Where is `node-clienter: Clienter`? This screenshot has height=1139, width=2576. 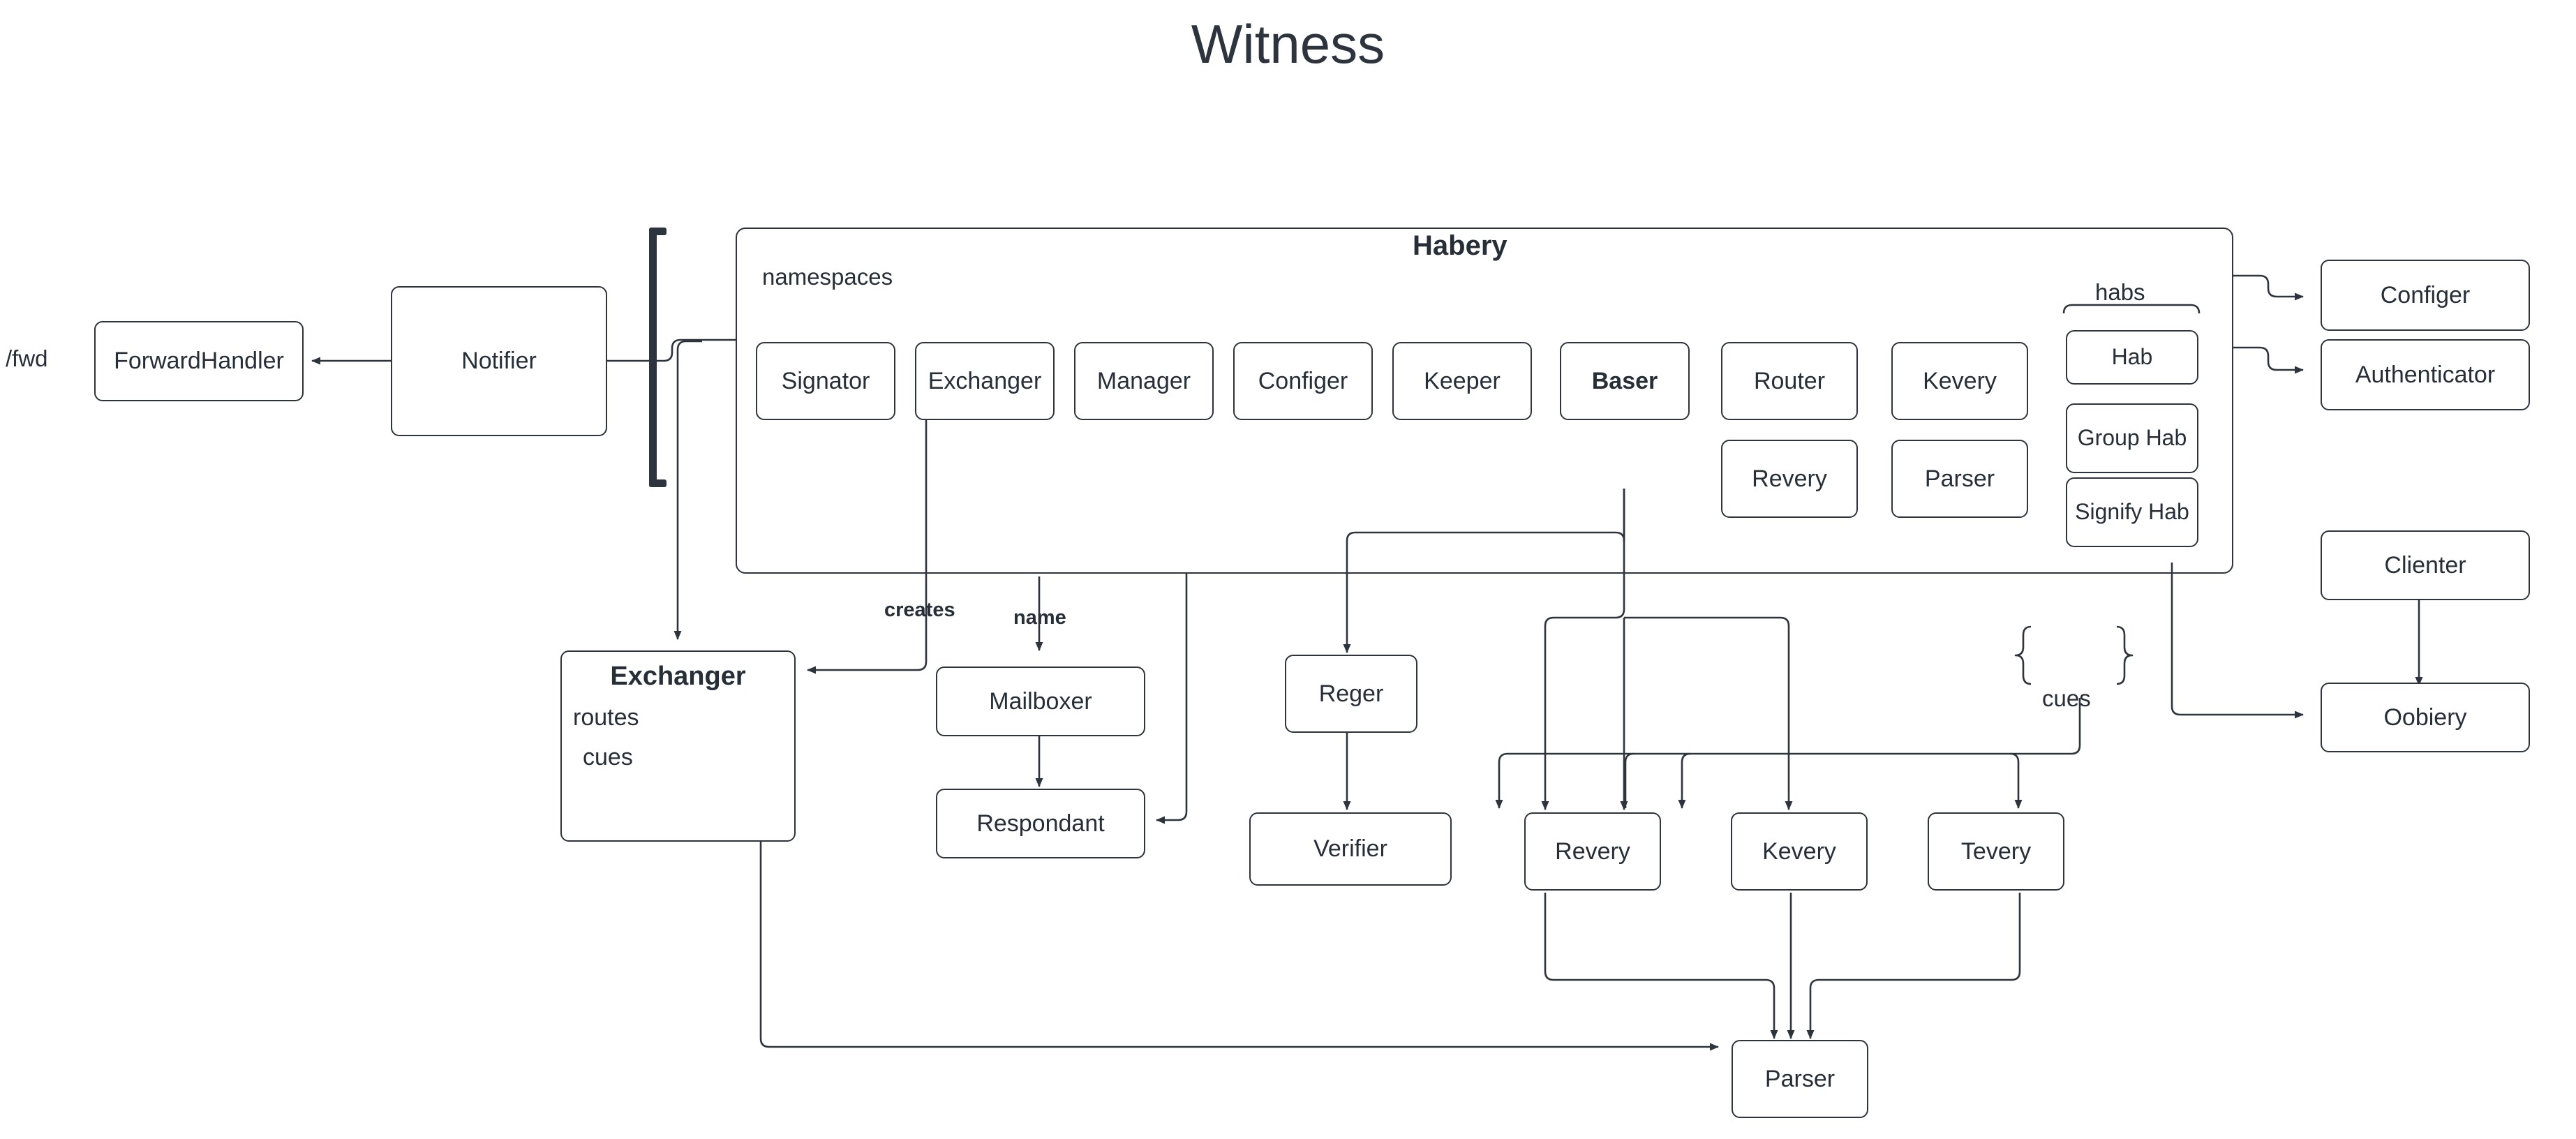 node-clienter: Clienter is located at coordinates (2425, 565).